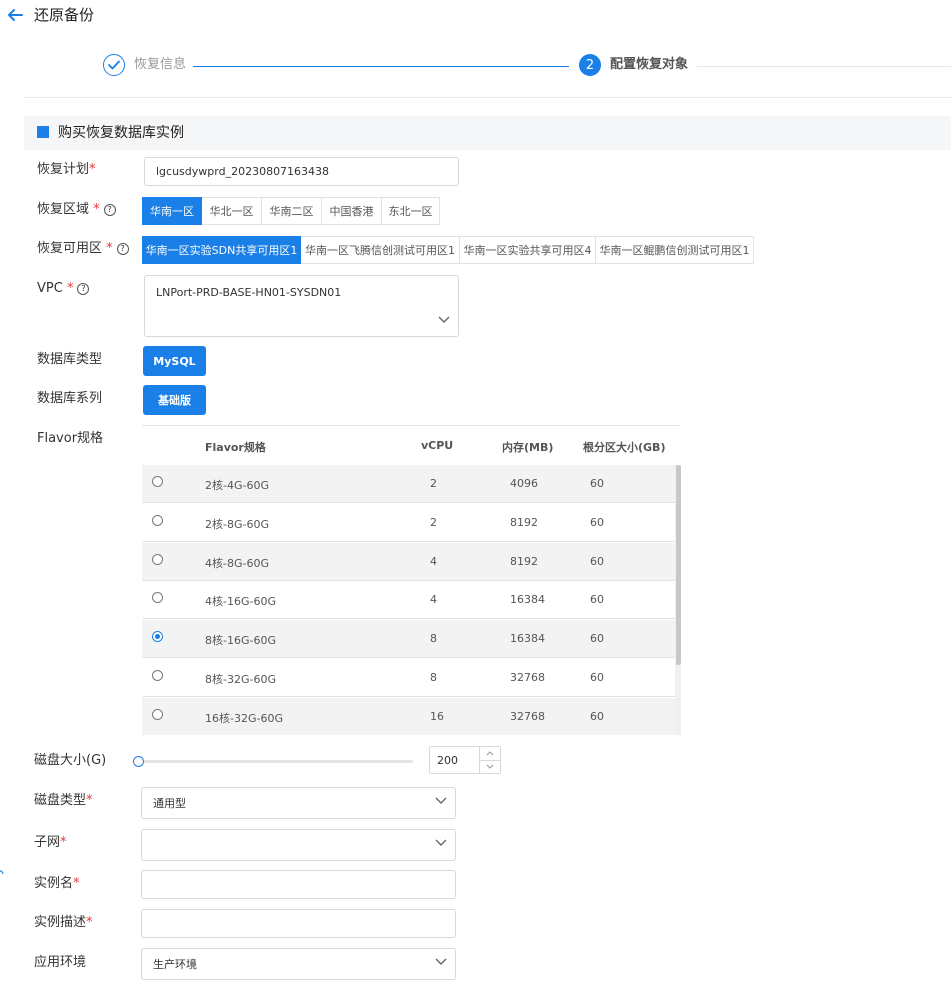  Describe the element at coordinates (487, 97) in the screenshot. I see `header-divider` at that location.